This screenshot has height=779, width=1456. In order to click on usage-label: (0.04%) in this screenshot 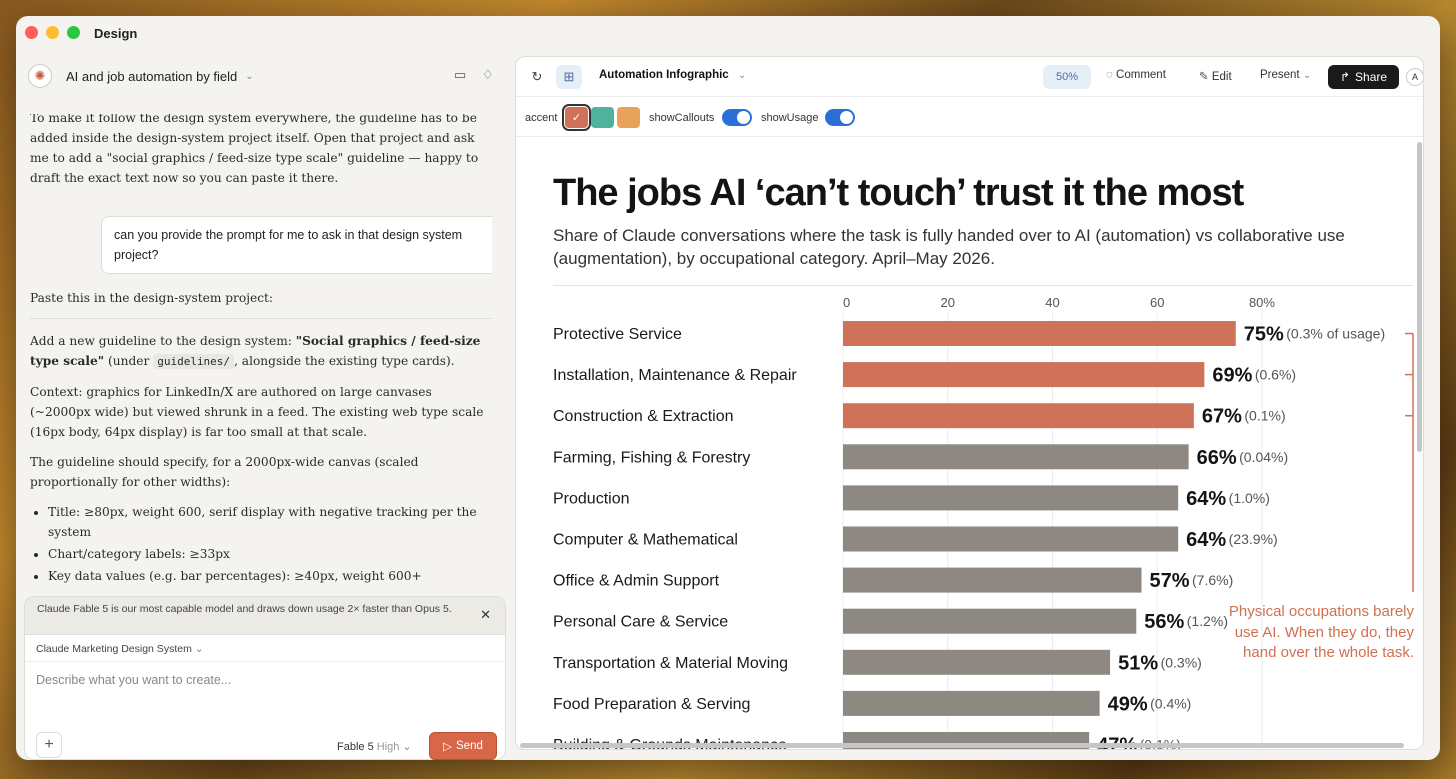, I will do `click(1263, 457)`.